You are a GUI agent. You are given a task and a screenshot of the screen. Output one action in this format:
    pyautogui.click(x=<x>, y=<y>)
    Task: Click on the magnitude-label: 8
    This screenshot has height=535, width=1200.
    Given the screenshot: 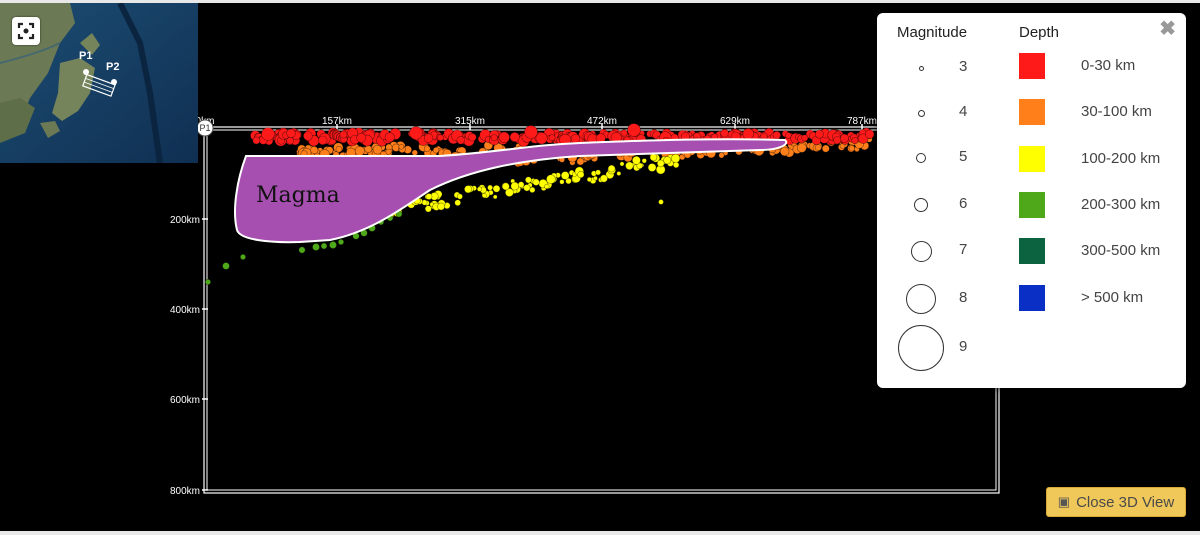 What is the action you would take?
    pyautogui.click(x=963, y=297)
    